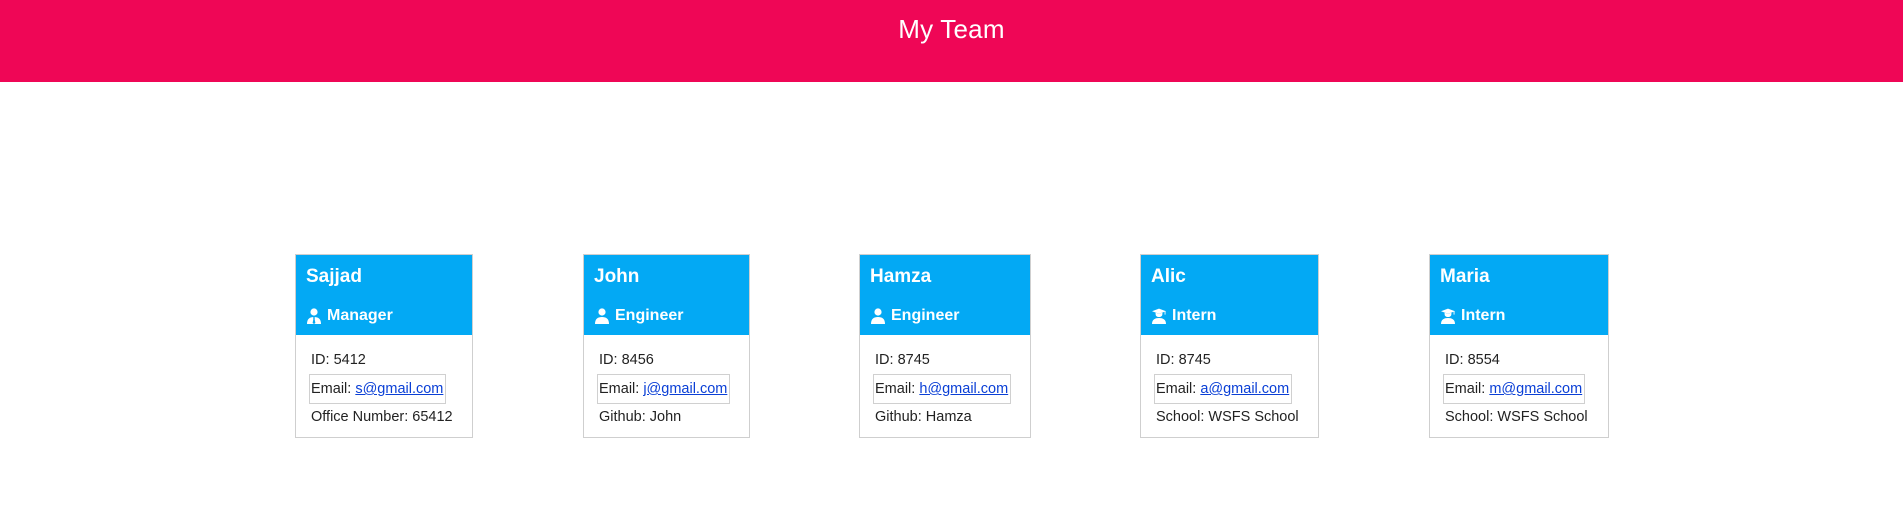  What do you see at coordinates (1168, 276) in the screenshot?
I see `employee-name: Alic` at bounding box center [1168, 276].